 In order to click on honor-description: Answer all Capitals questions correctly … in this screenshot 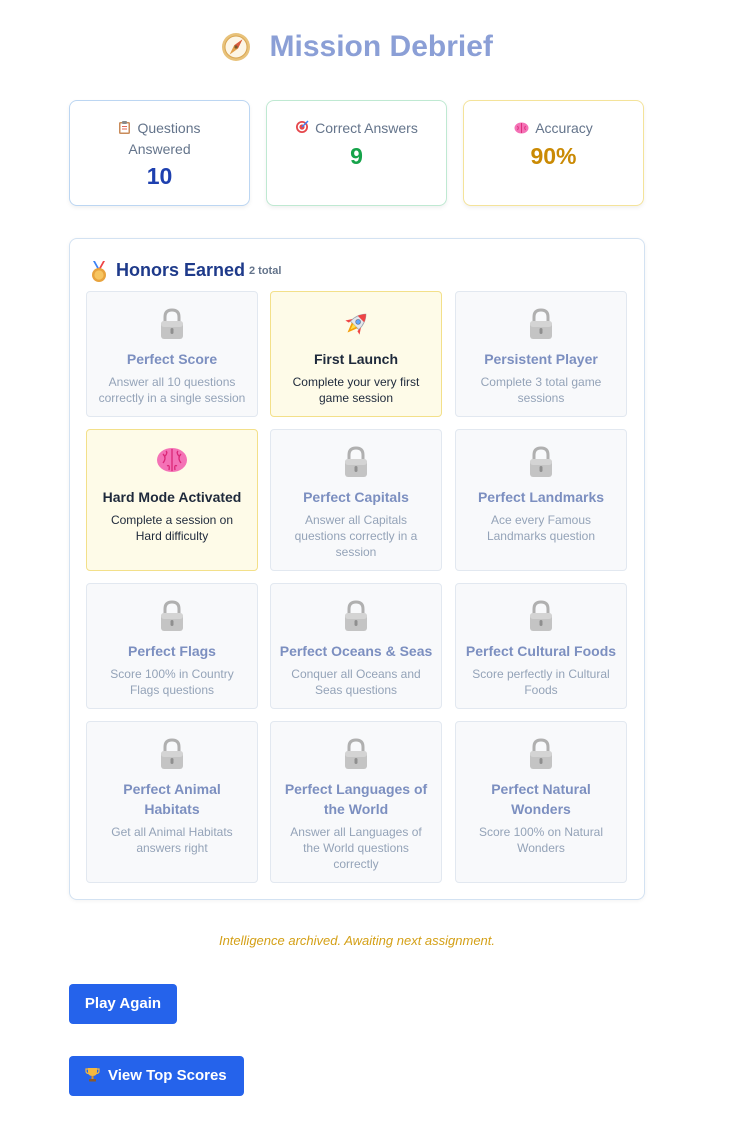, I will do `click(356, 536)`.